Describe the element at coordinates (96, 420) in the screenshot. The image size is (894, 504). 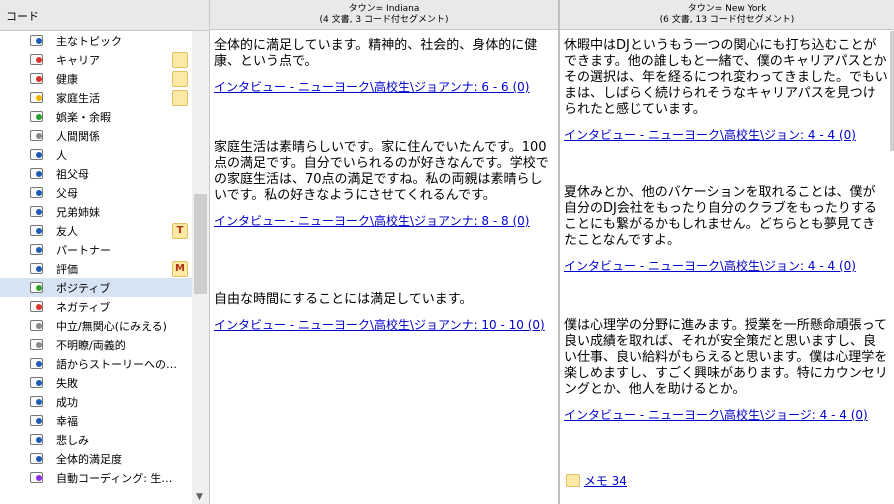
I see `code-item: 幸福` at that location.